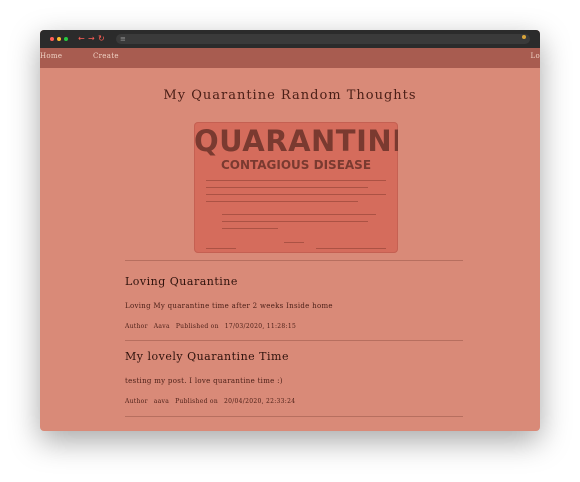  Describe the element at coordinates (290, 58) in the screenshot. I see `site-navbar: Home Create Lo` at that location.